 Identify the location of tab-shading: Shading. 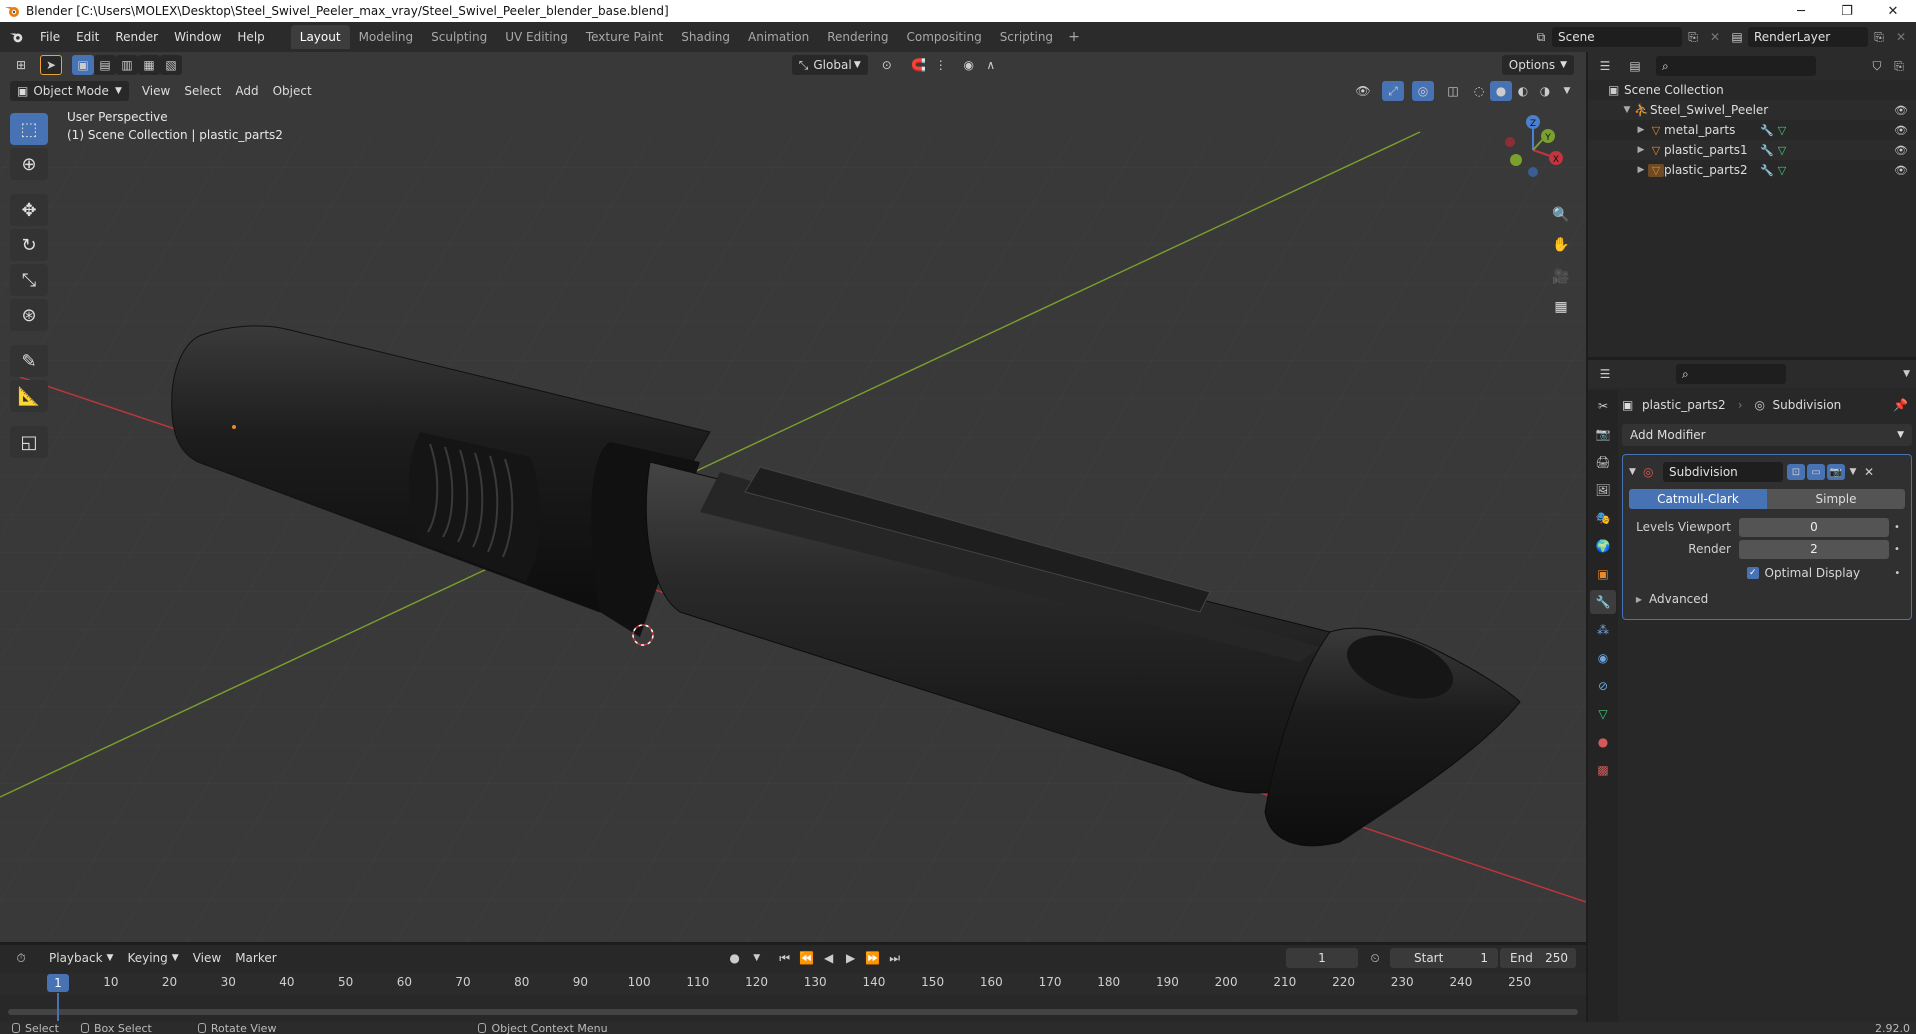
(705, 37).